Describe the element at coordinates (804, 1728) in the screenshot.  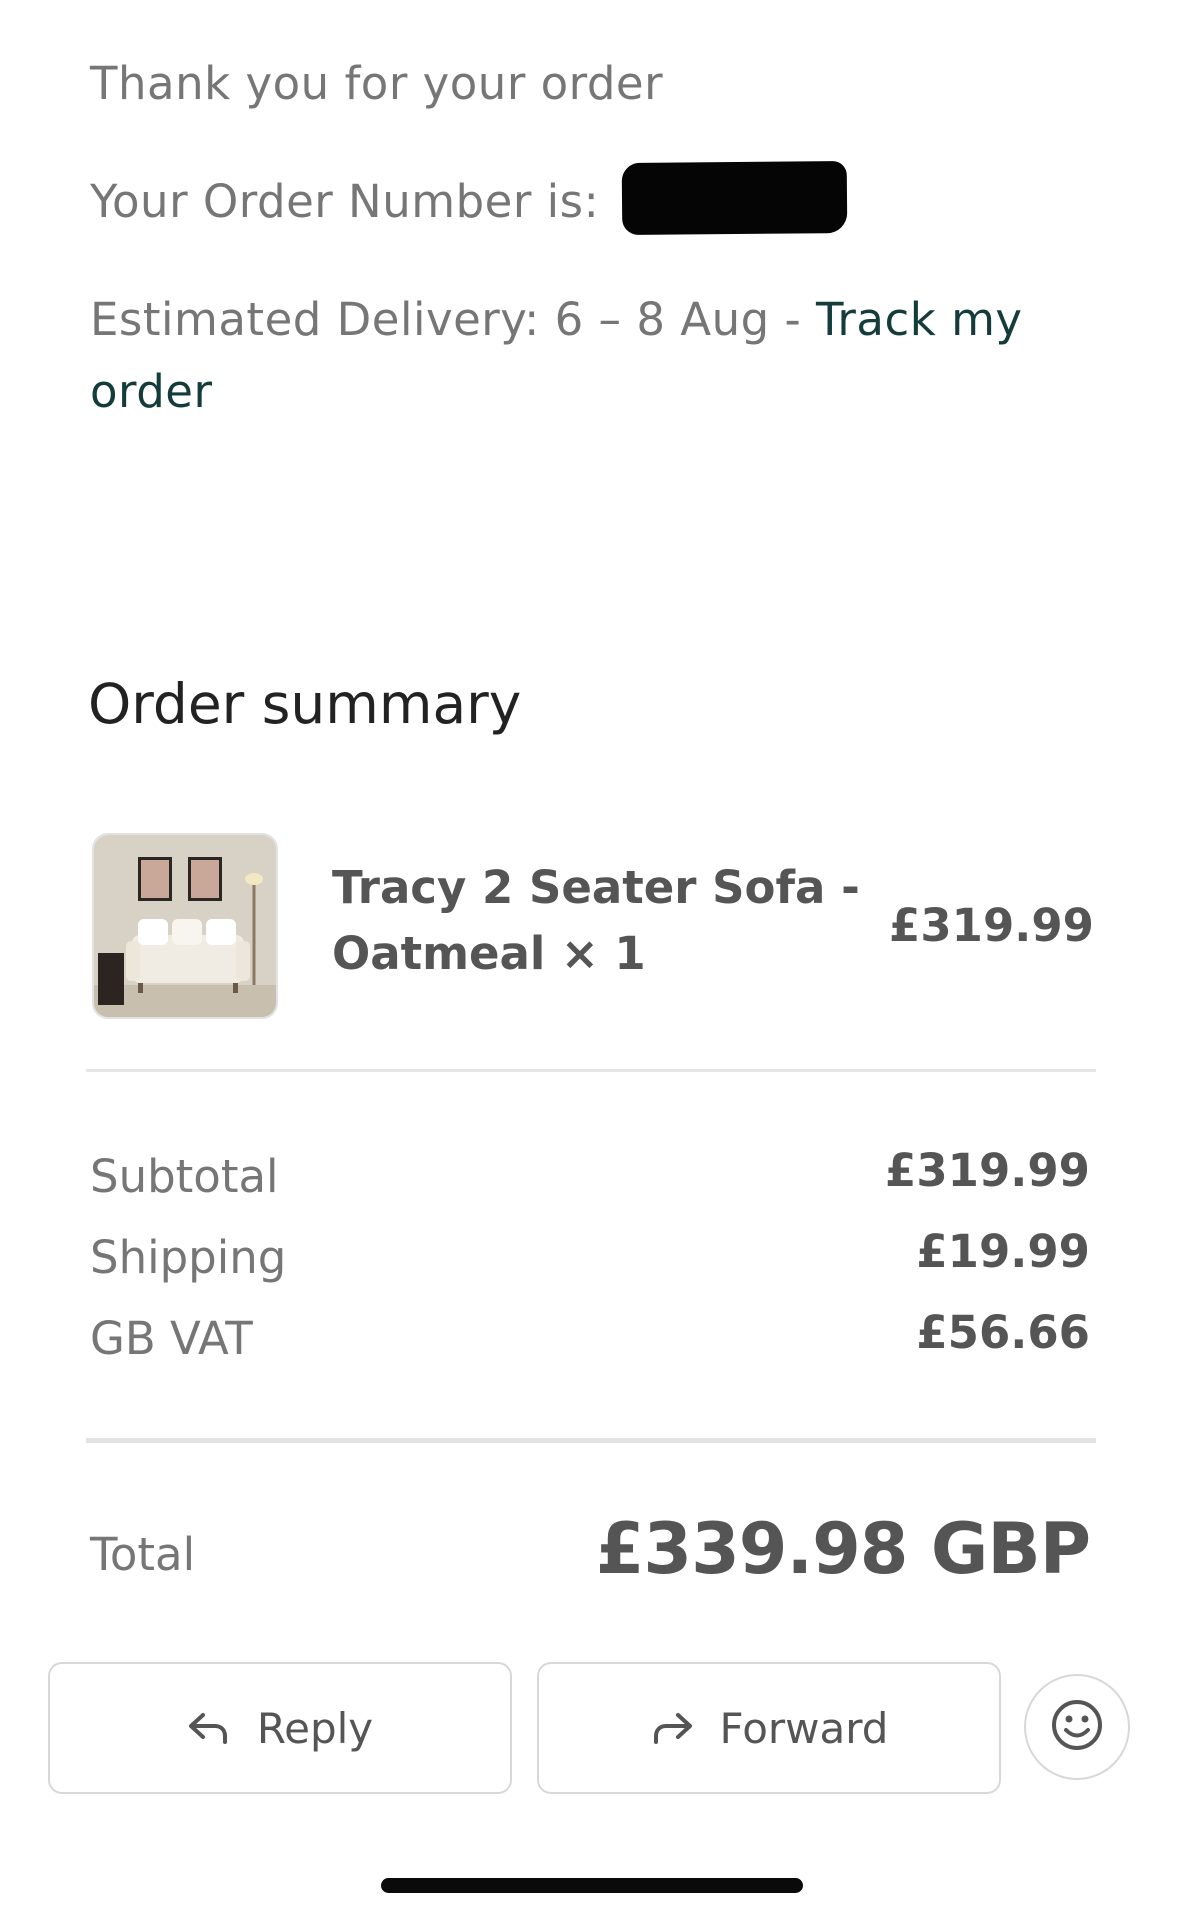
I see `forward-label: Forward` at that location.